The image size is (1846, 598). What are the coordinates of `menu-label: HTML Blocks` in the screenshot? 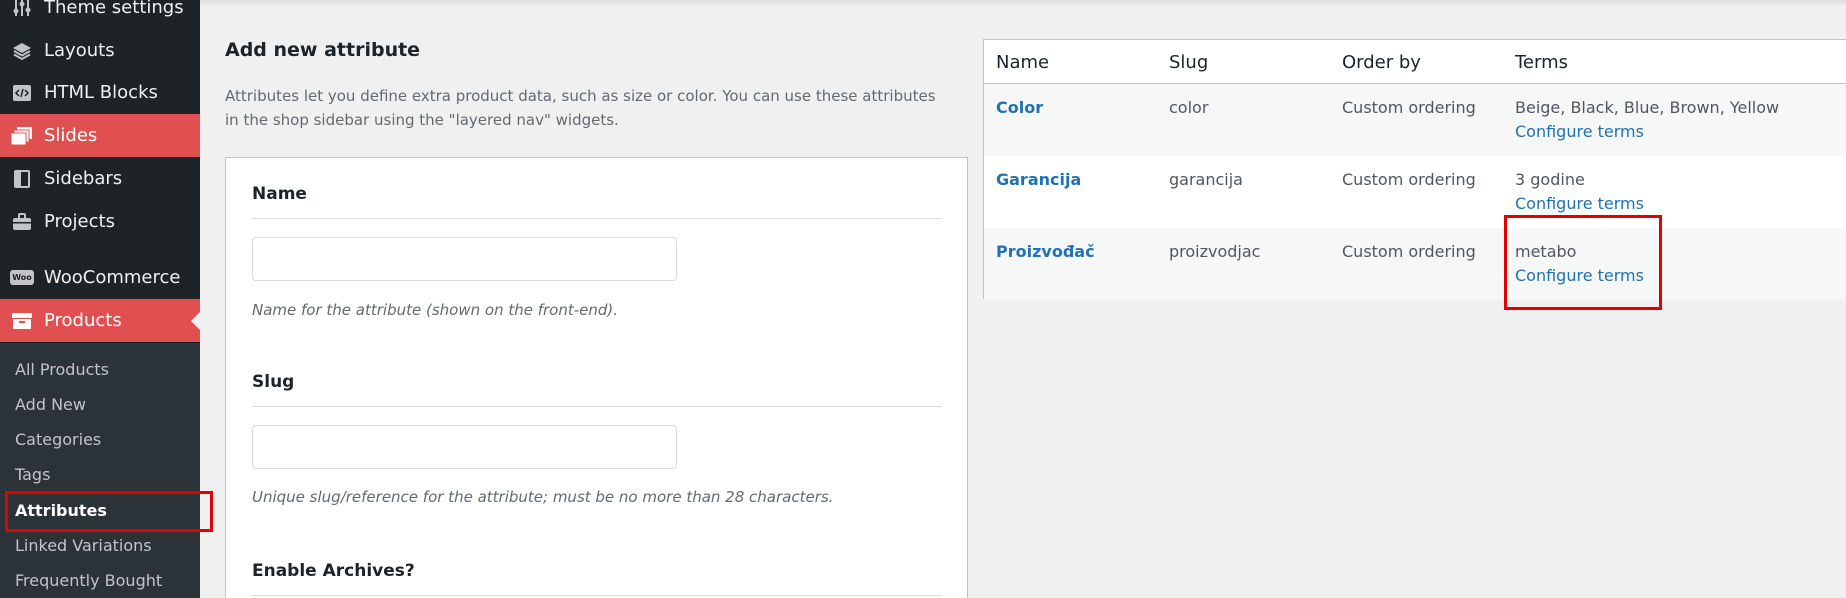 It's located at (101, 92).